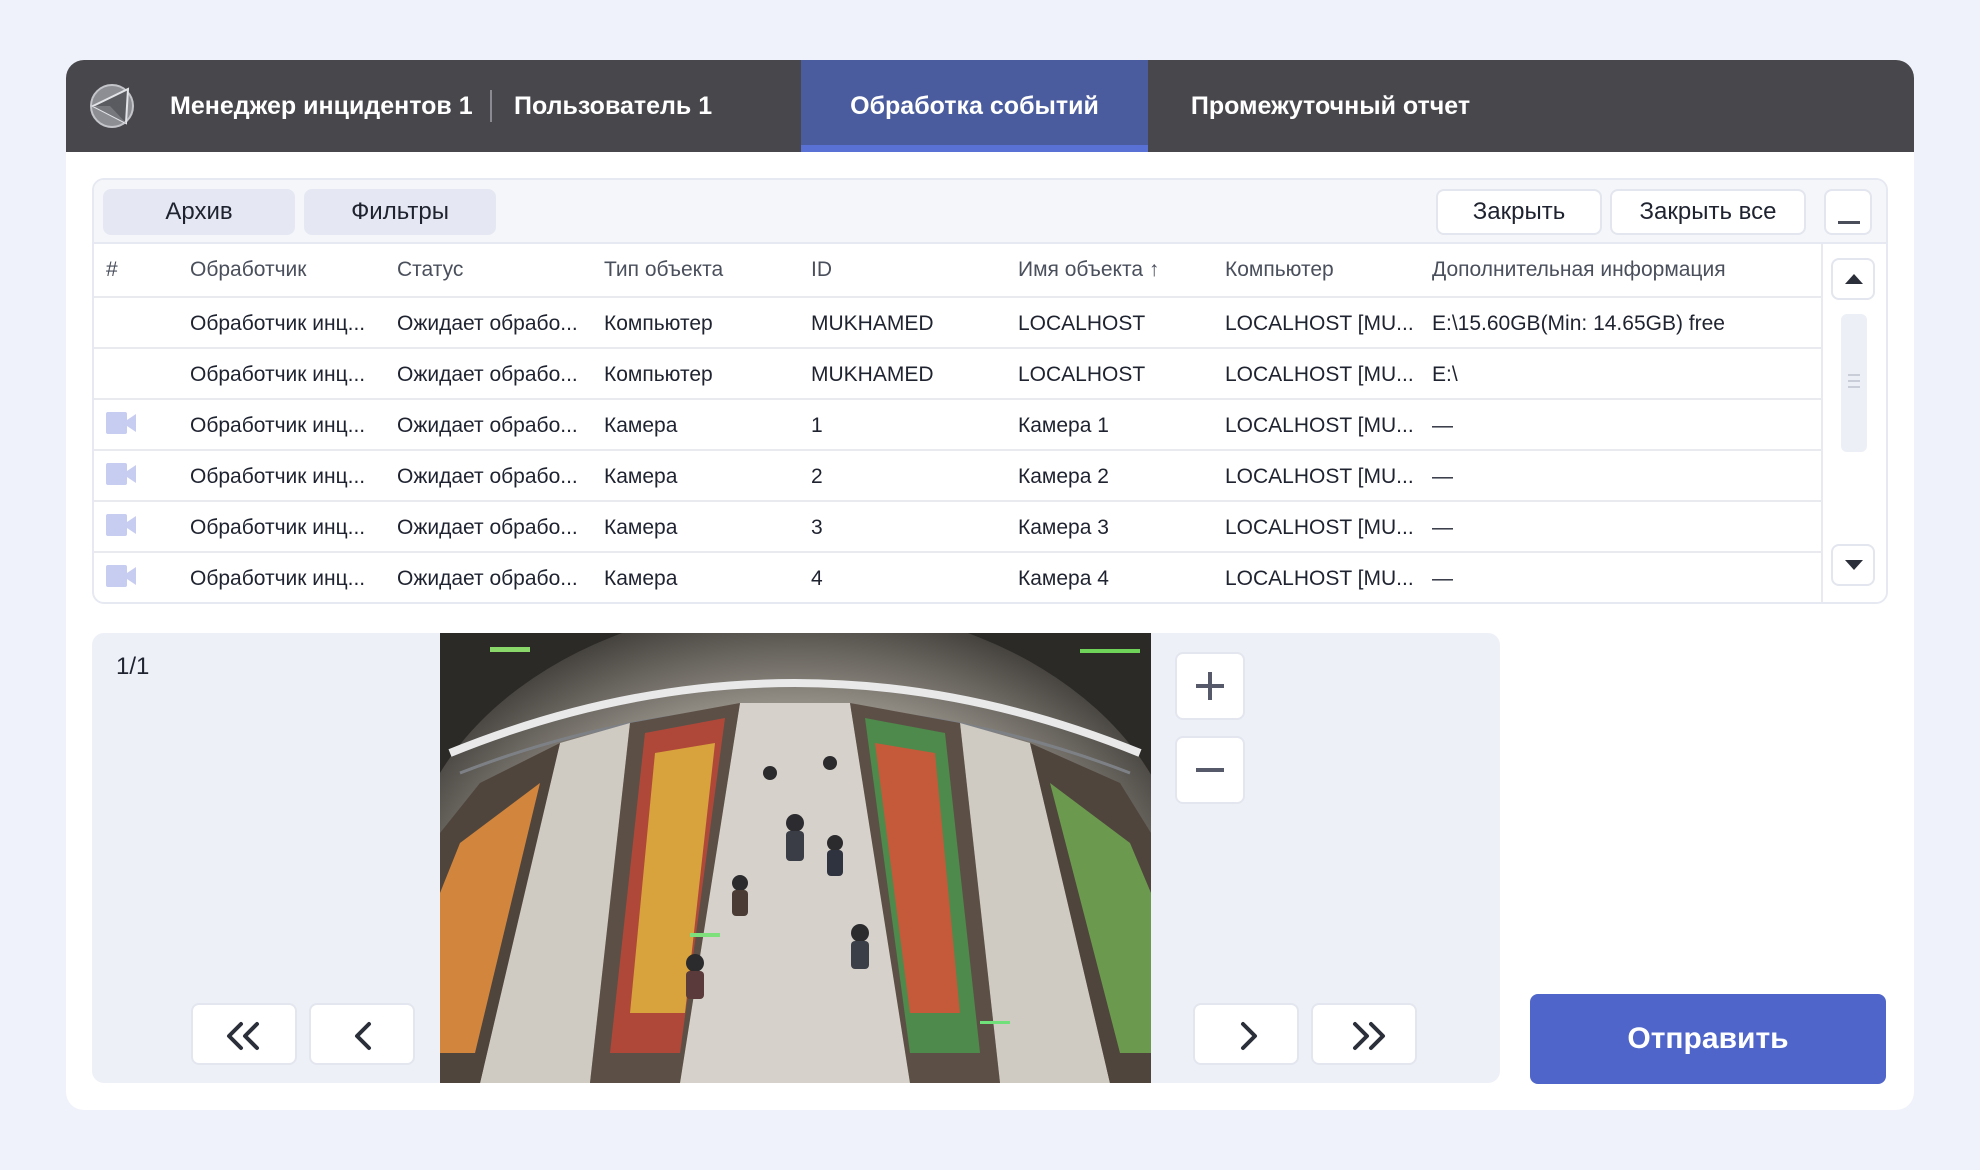 The image size is (1980, 1170). Describe the element at coordinates (909, 270) in the screenshot. I see `column-header-id: ID` at that location.